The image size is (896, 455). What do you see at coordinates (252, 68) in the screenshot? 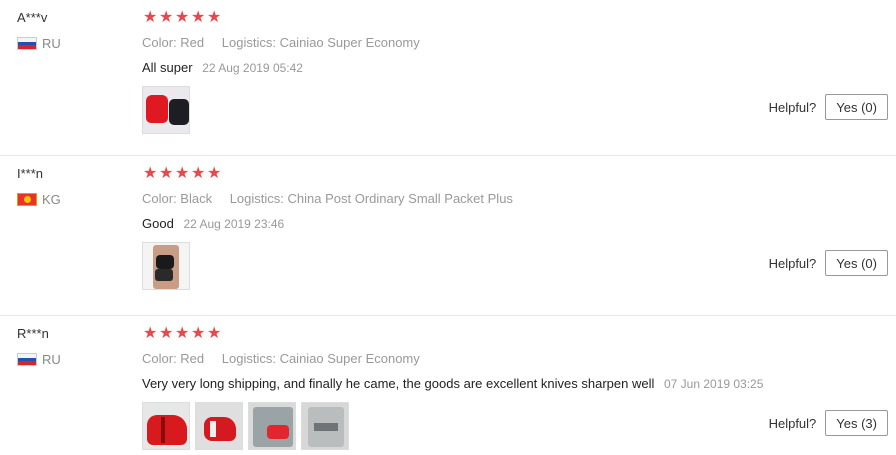
I see `review-date: 22 Aug 2019 05:42` at bounding box center [252, 68].